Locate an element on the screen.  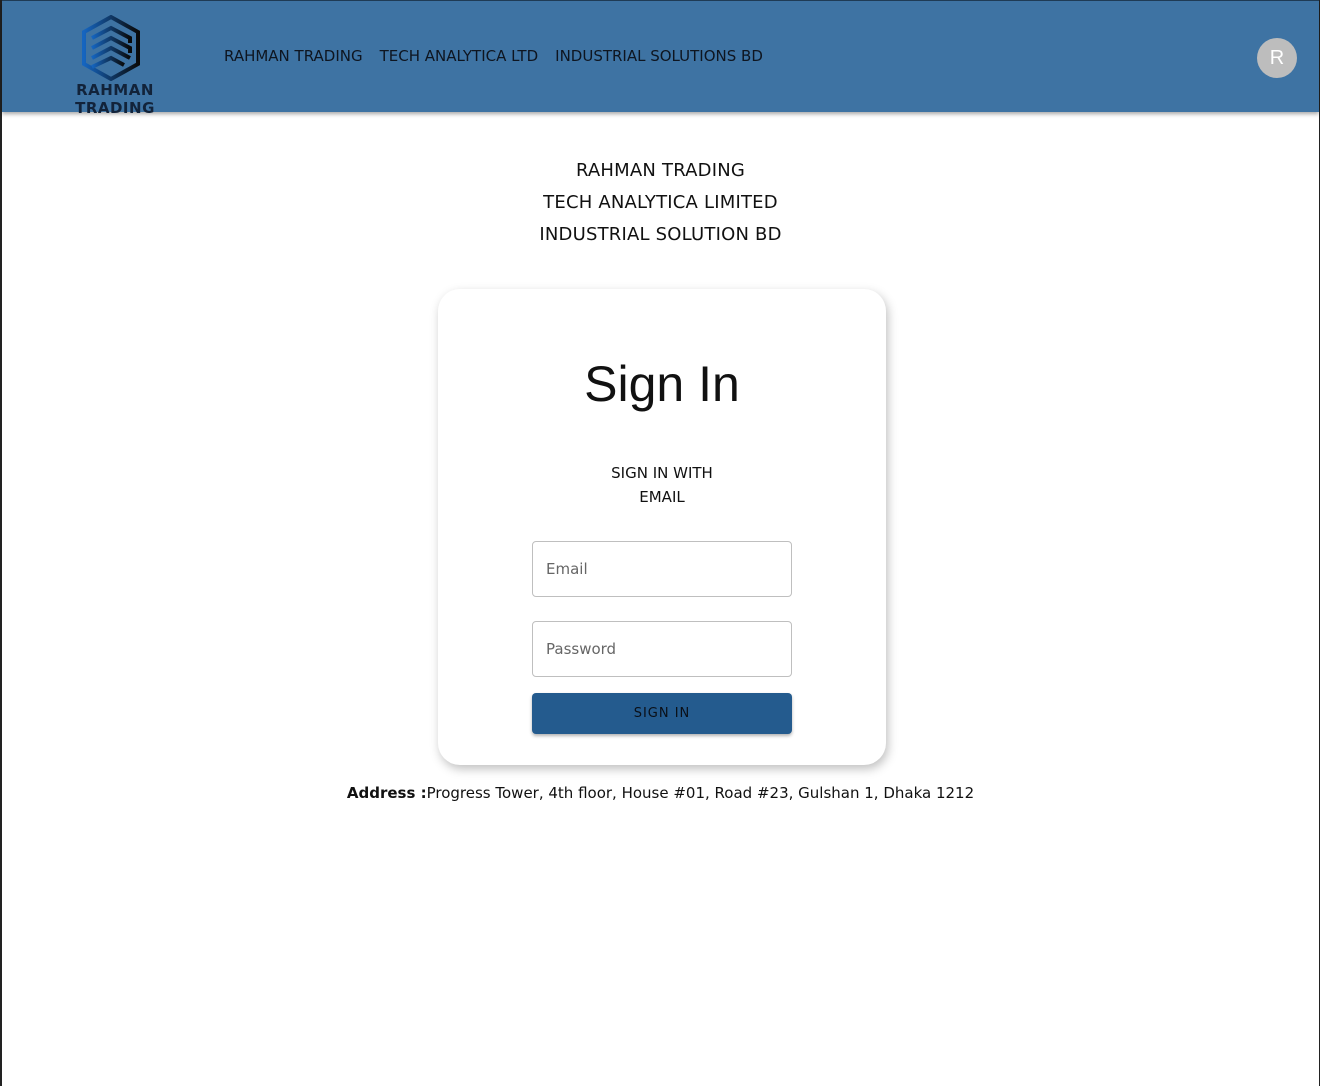
signin-title: Sign In is located at coordinates (662, 384).